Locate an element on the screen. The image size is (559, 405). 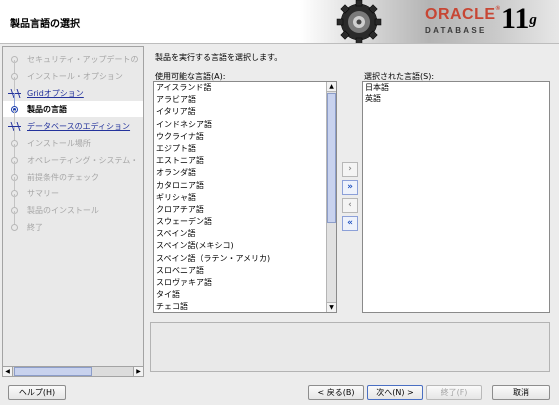
selected-language-item: 日本語 is located at coordinates (456, 87).